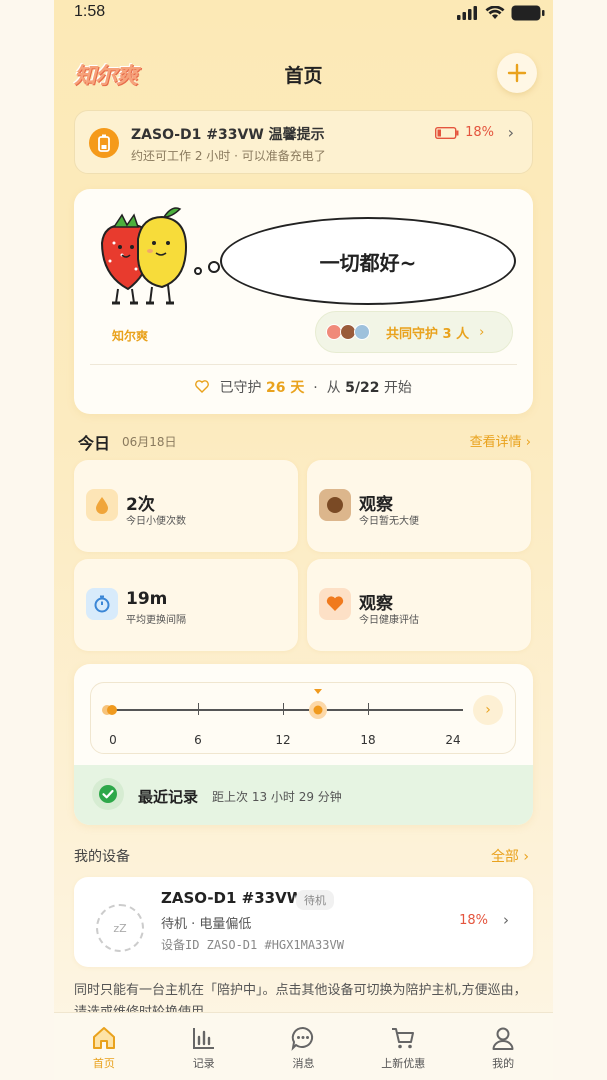  What do you see at coordinates (403, 1063) in the screenshot?
I see `tab-label: 上新优惠` at bounding box center [403, 1063].